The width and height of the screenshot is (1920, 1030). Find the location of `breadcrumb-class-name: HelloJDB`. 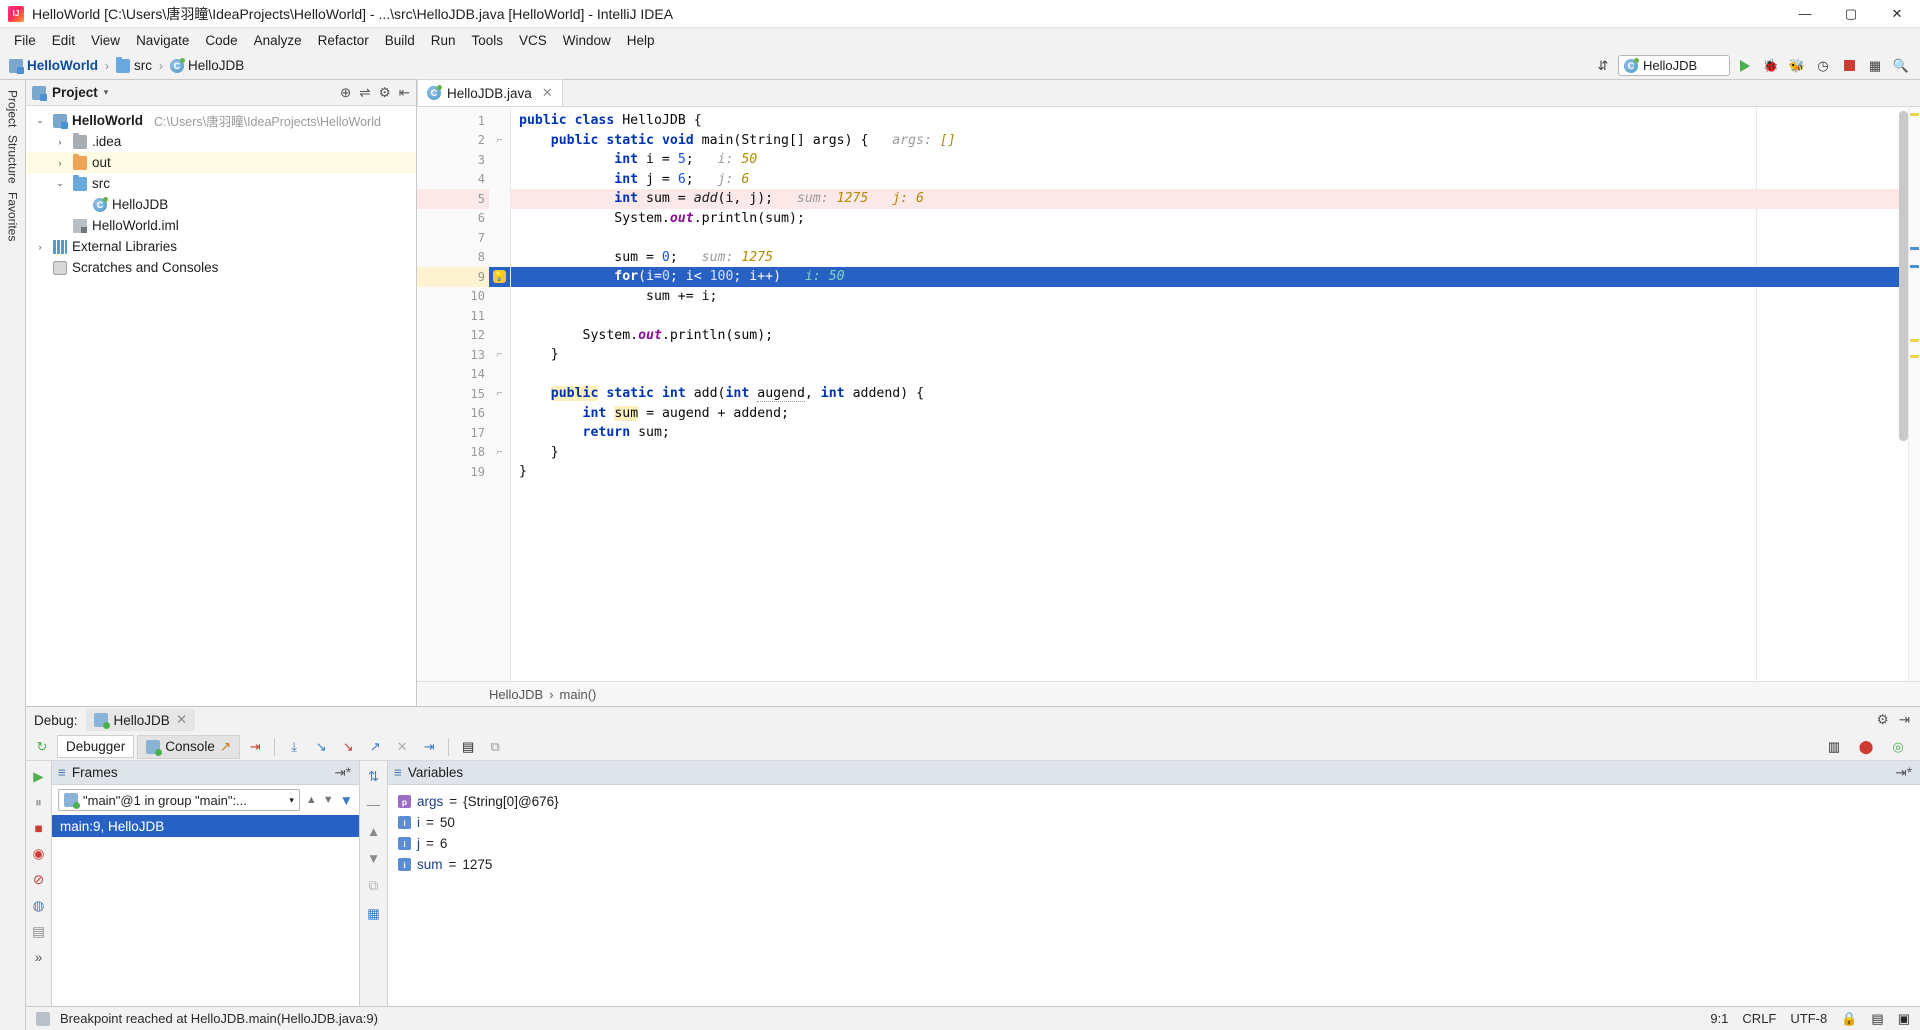

breadcrumb-class-name: HelloJDB is located at coordinates (516, 694).